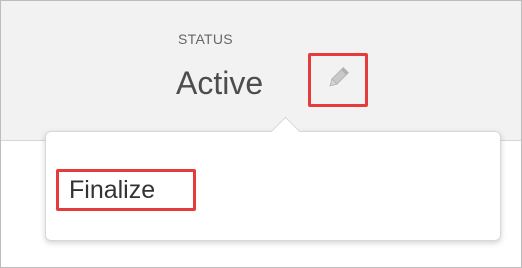 This screenshot has width=522, height=268. What do you see at coordinates (220, 83) in the screenshot?
I see `status-value: Active` at bounding box center [220, 83].